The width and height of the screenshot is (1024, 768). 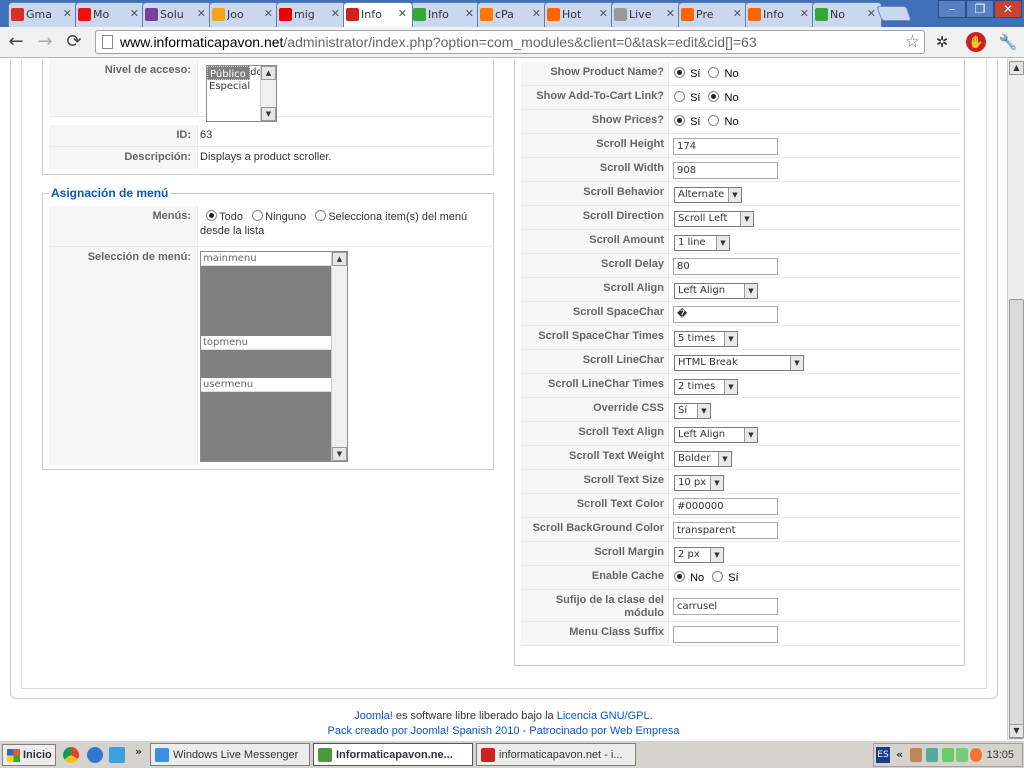 What do you see at coordinates (258, 215) in the screenshot?
I see `menus-none-radio` at bounding box center [258, 215].